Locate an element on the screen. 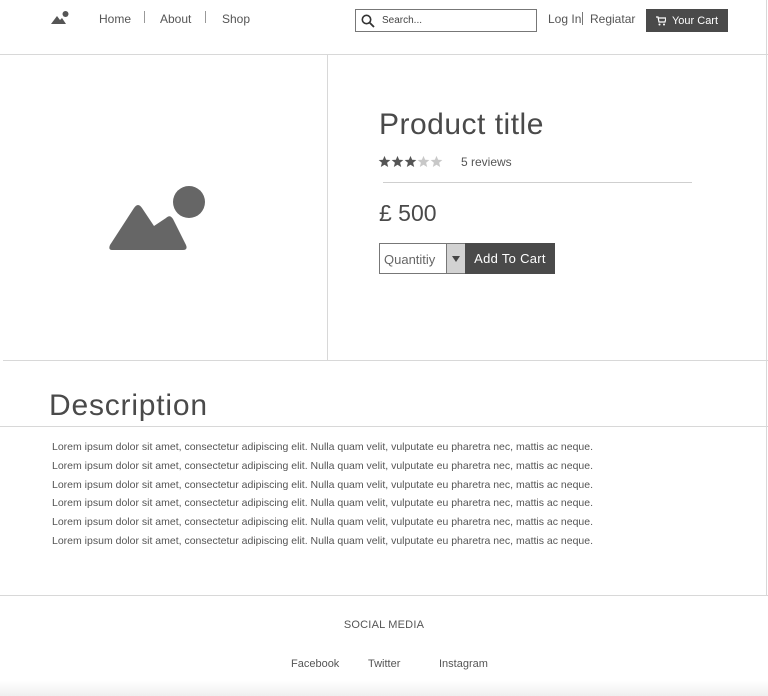  nav-about-link: About is located at coordinates (175, 19).